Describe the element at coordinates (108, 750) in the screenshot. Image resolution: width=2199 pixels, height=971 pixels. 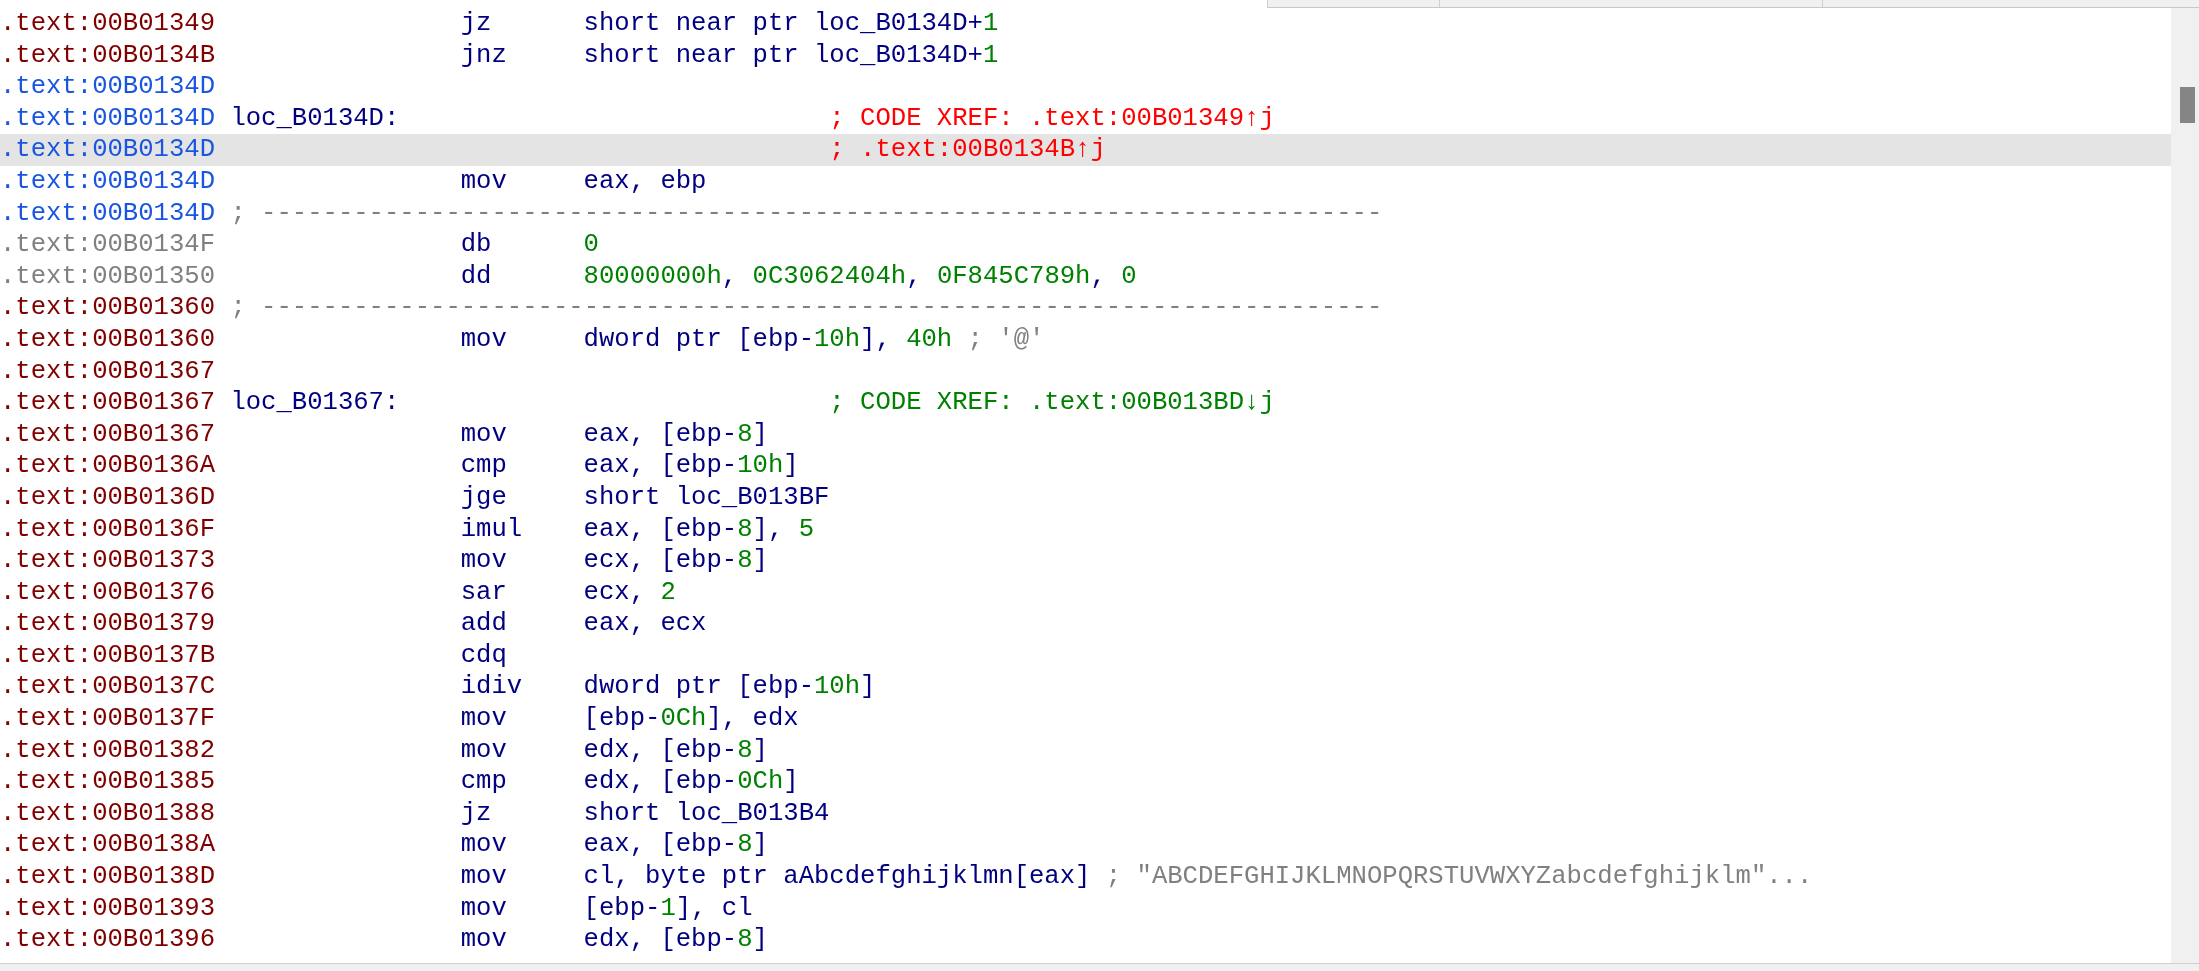
I see `address: .text:00B01382` at that location.